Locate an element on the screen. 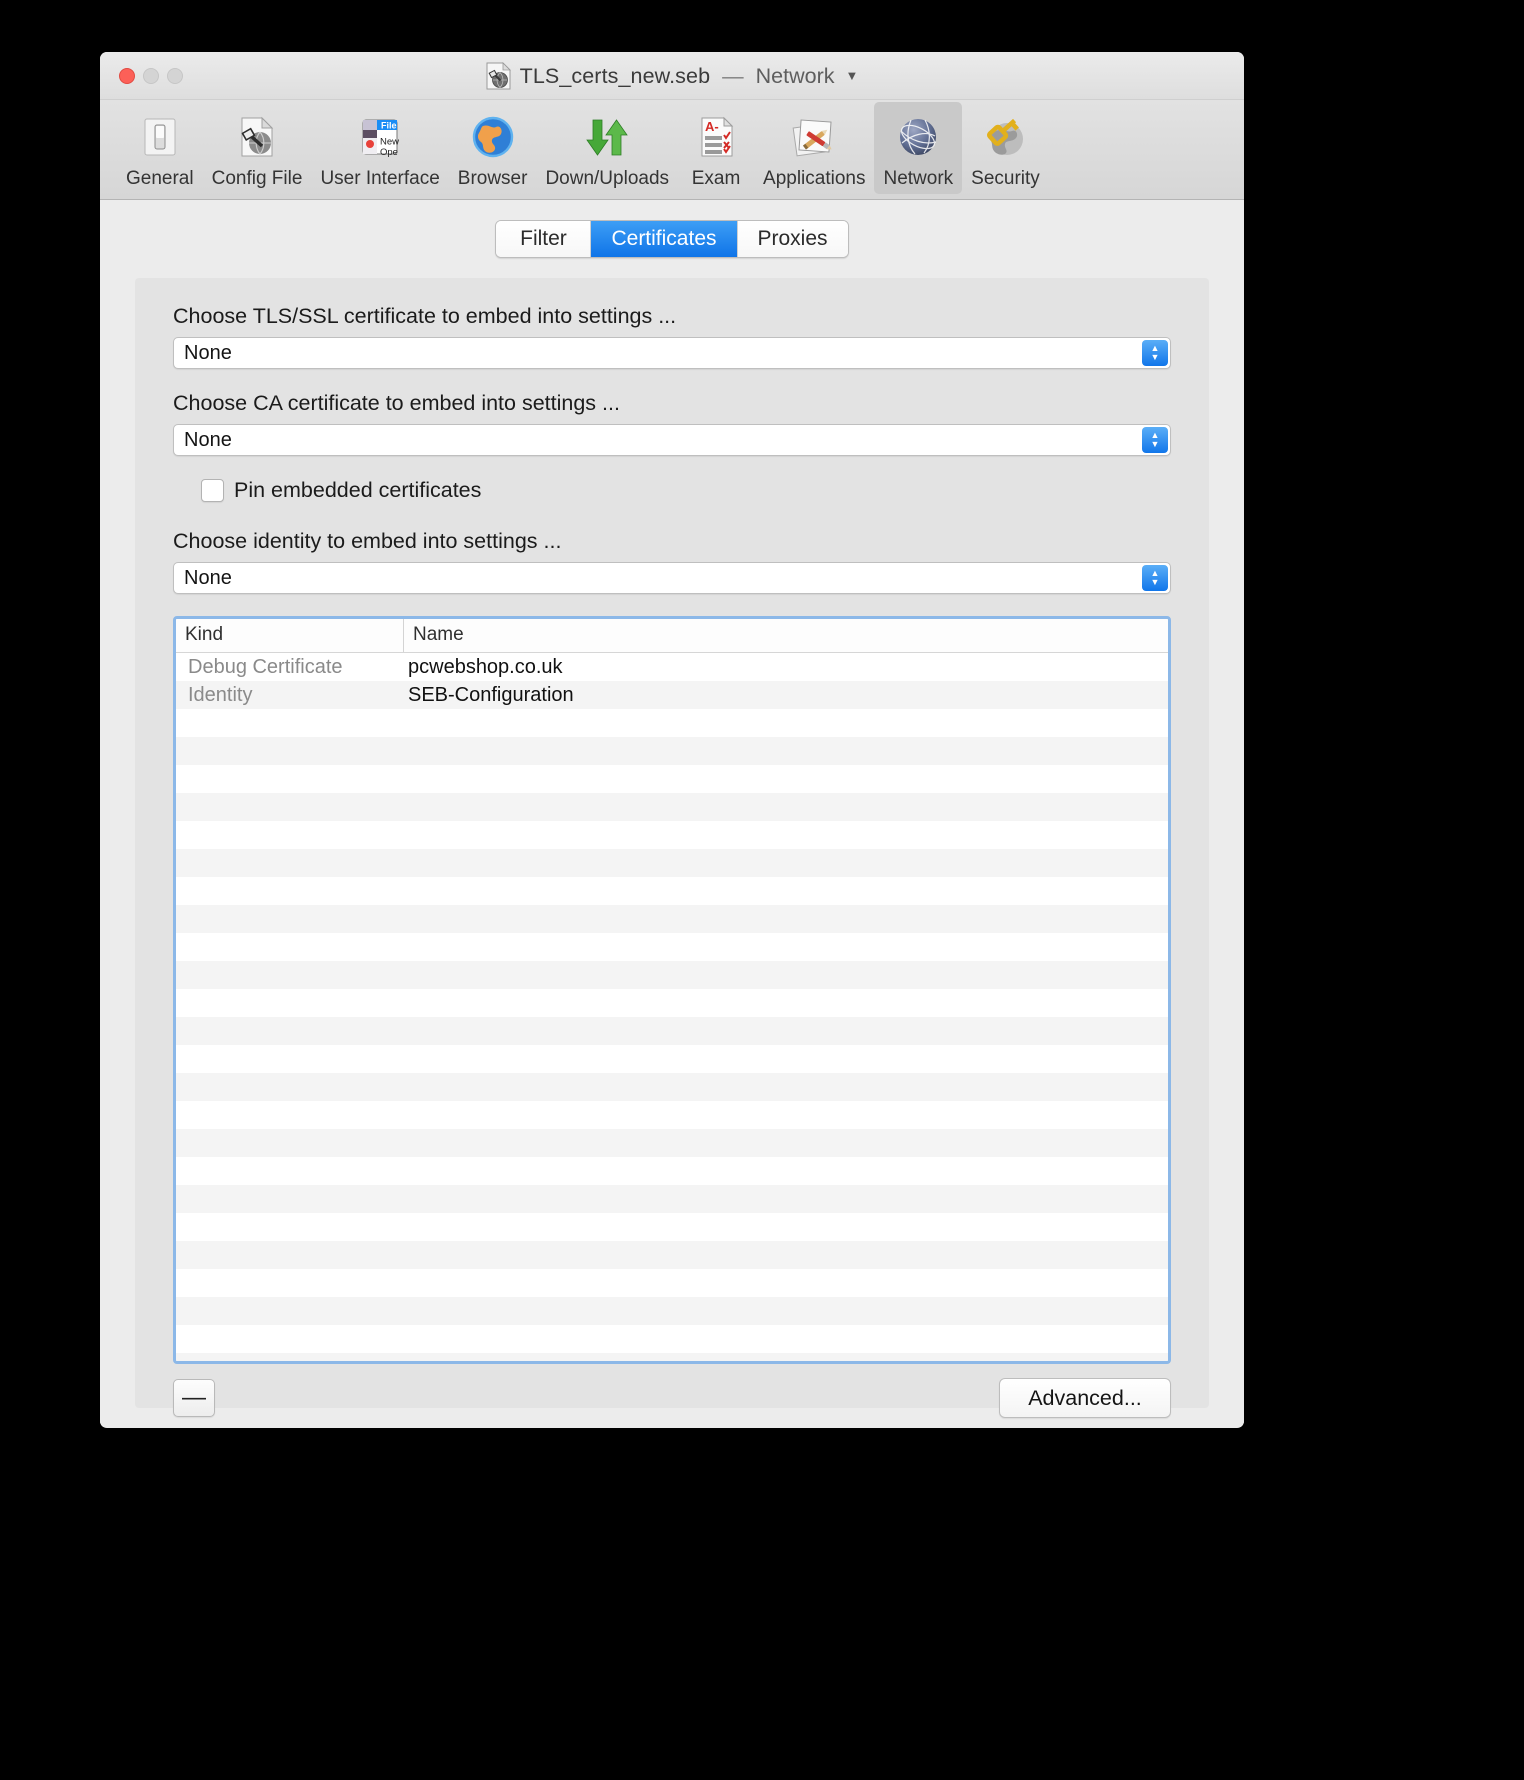 The width and height of the screenshot is (1524, 1780). segmented-control: Filter Certificates Proxies is located at coordinates (672, 239).